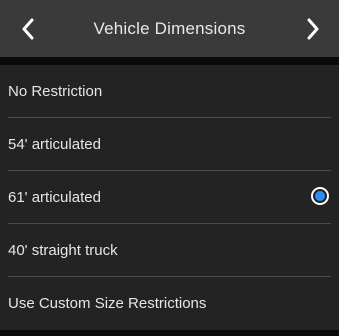 The width and height of the screenshot is (339, 336). I want to click on forward-button, so click(313, 28).